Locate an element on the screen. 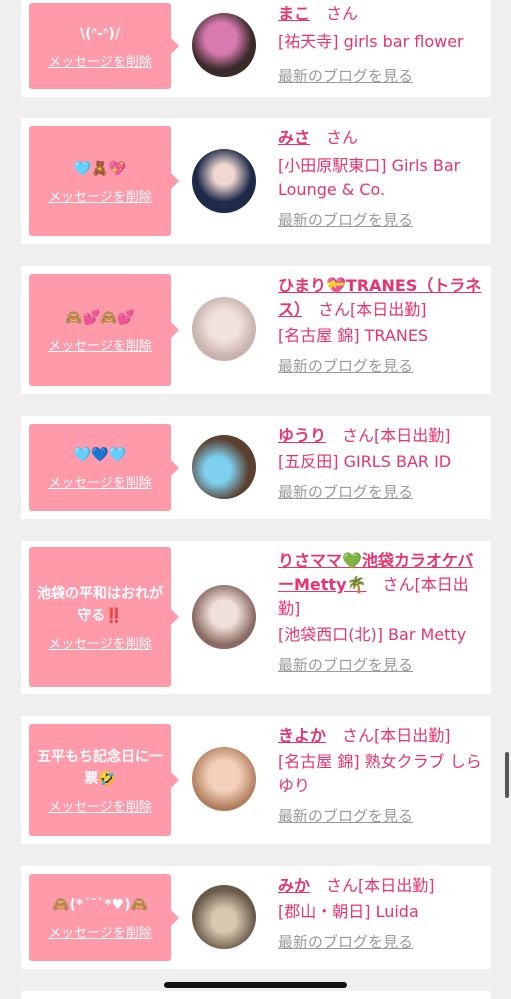 This screenshot has width=511, height=999. shop-name: [名古屋 錦] 熟女クラブ しらゆり is located at coordinates (380, 773).